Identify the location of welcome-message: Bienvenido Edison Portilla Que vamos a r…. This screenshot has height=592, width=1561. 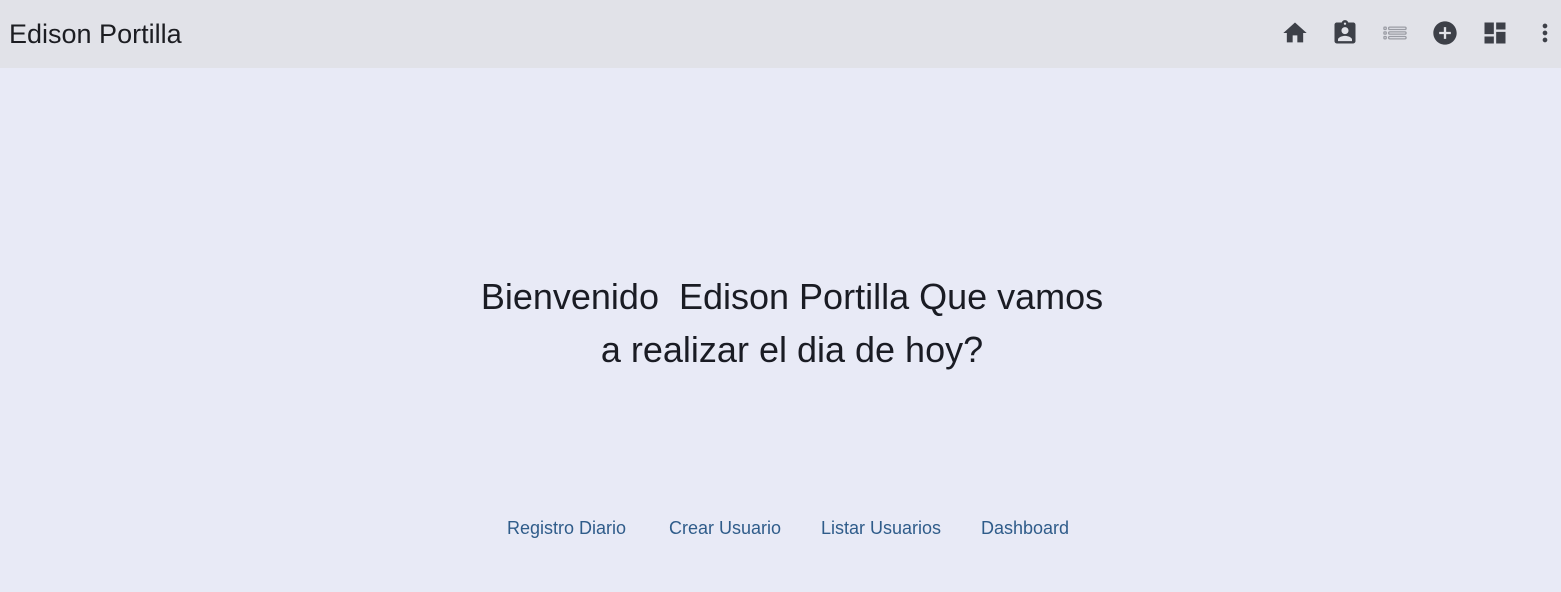
(797, 323).